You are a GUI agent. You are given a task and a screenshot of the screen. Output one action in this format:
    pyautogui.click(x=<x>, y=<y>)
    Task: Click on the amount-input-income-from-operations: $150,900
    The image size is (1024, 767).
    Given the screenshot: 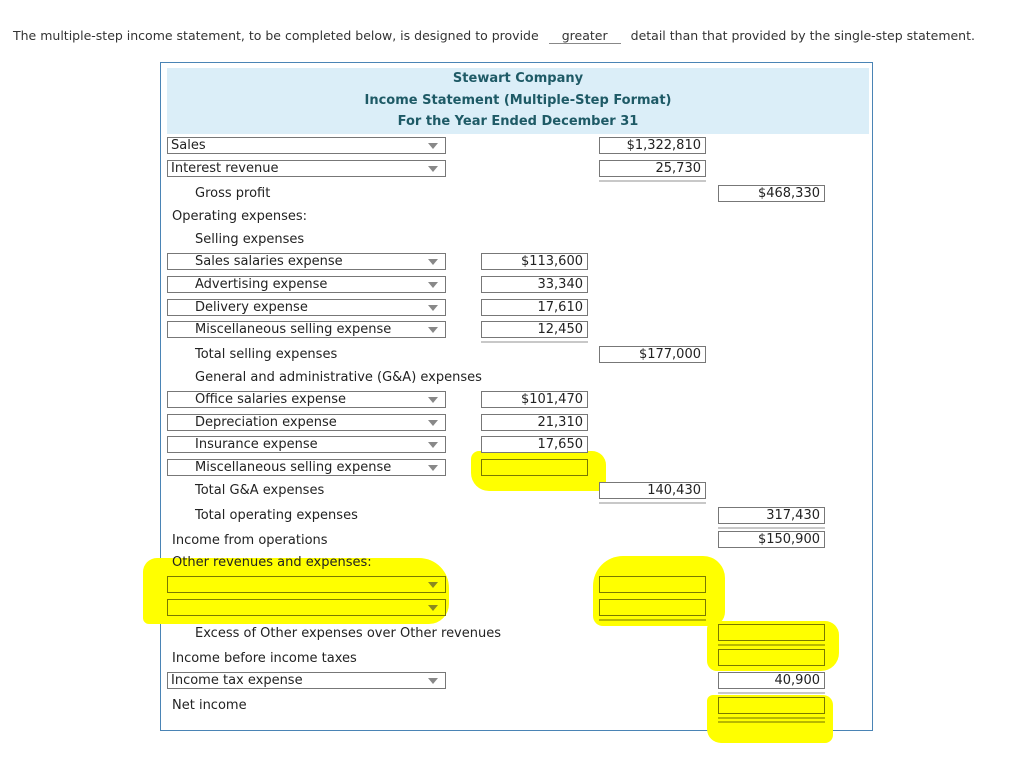 What is the action you would take?
    pyautogui.click(x=771, y=539)
    